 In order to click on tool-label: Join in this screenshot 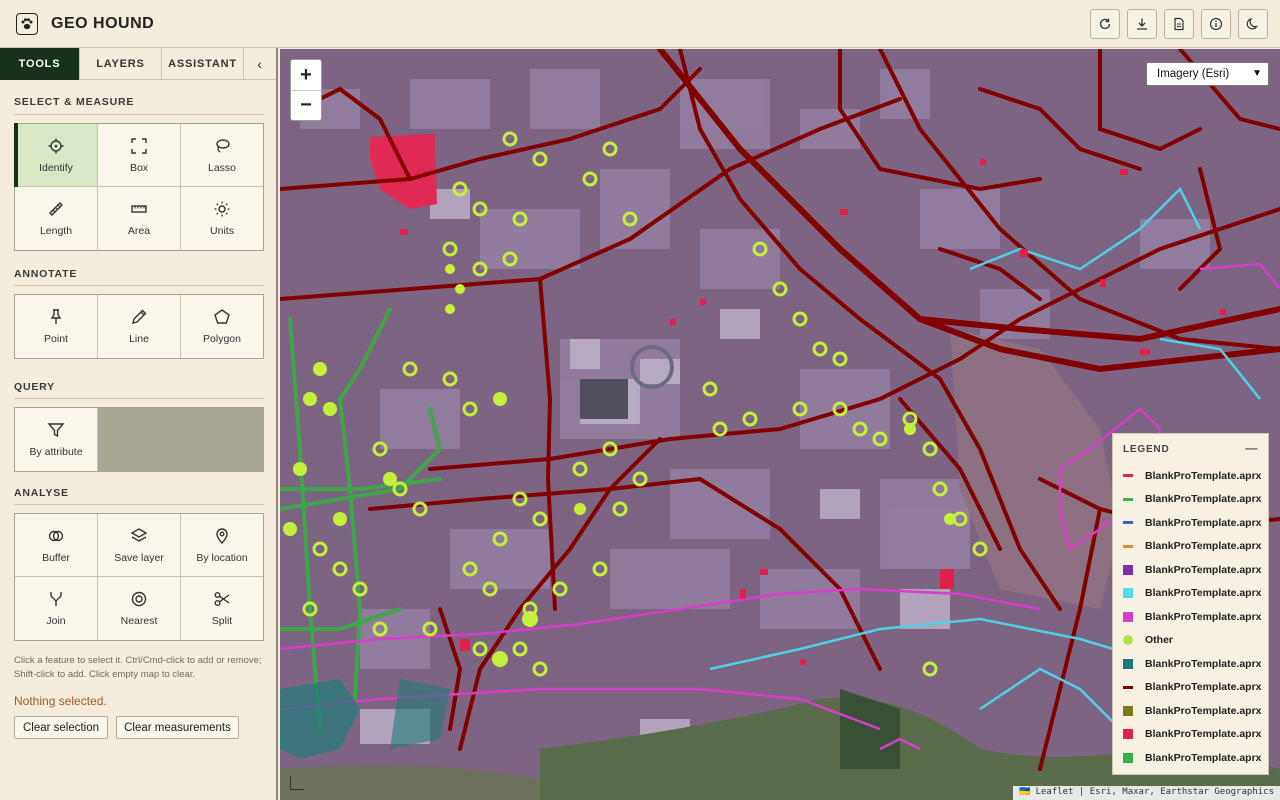, I will do `click(56, 621)`.